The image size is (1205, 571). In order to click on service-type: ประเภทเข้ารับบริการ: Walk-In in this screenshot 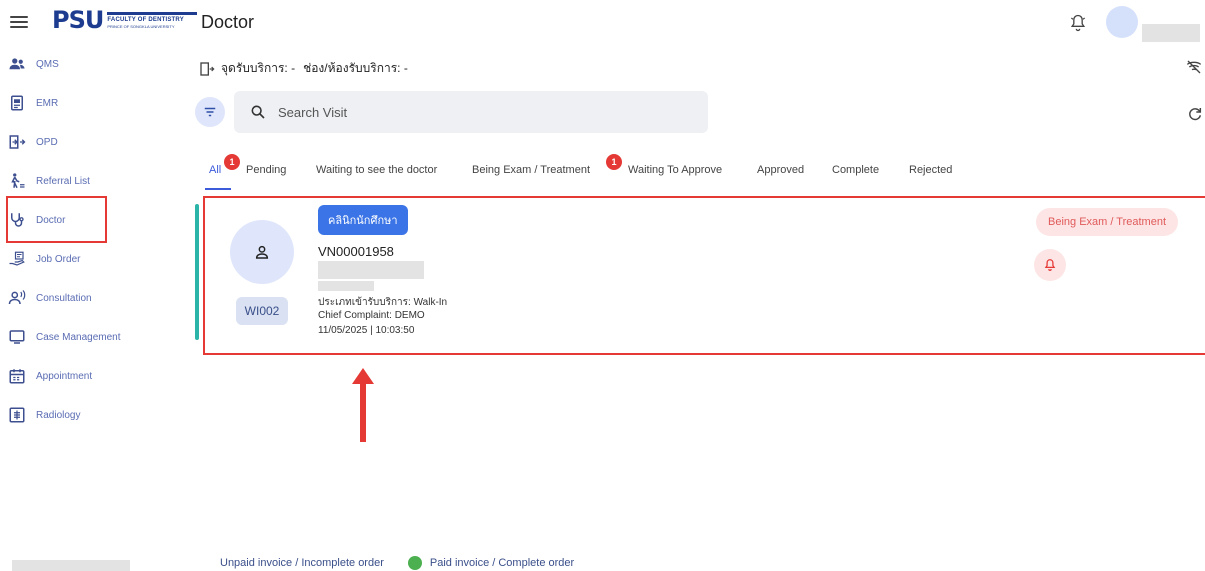, I will do `click(383, 302)`.